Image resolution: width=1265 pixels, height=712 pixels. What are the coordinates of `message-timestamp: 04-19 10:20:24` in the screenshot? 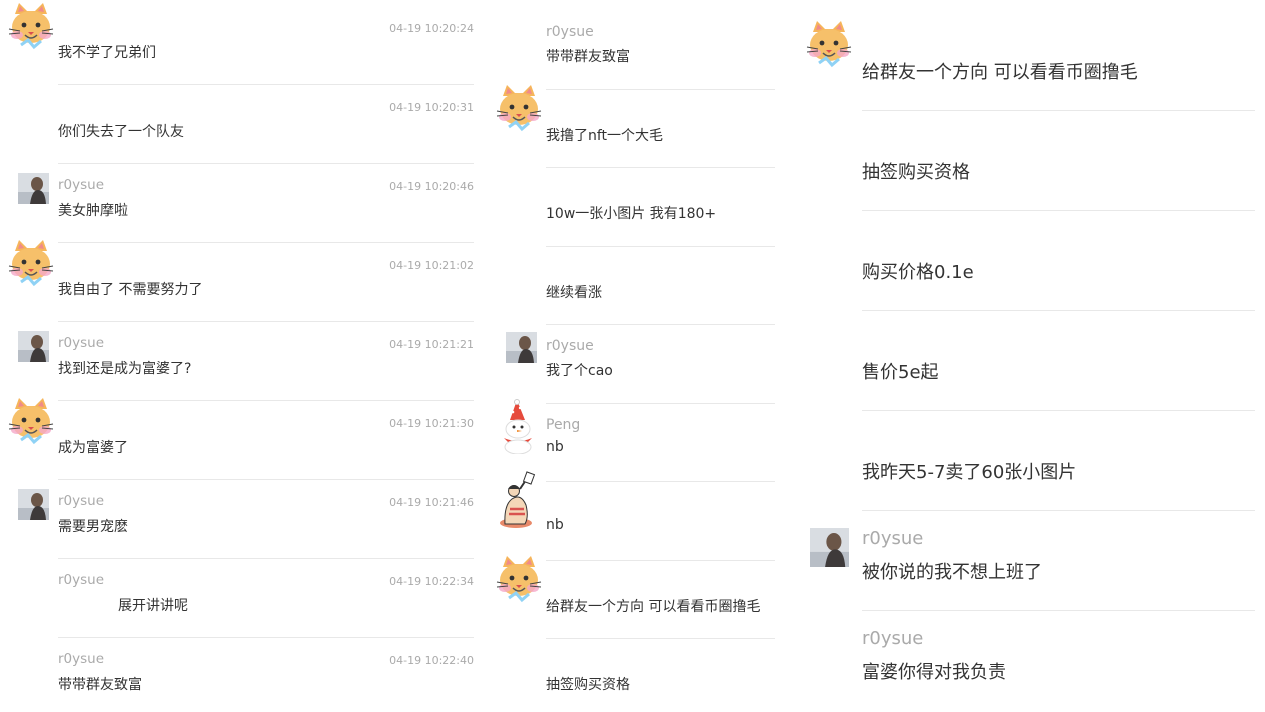 It's located at (431, 28).